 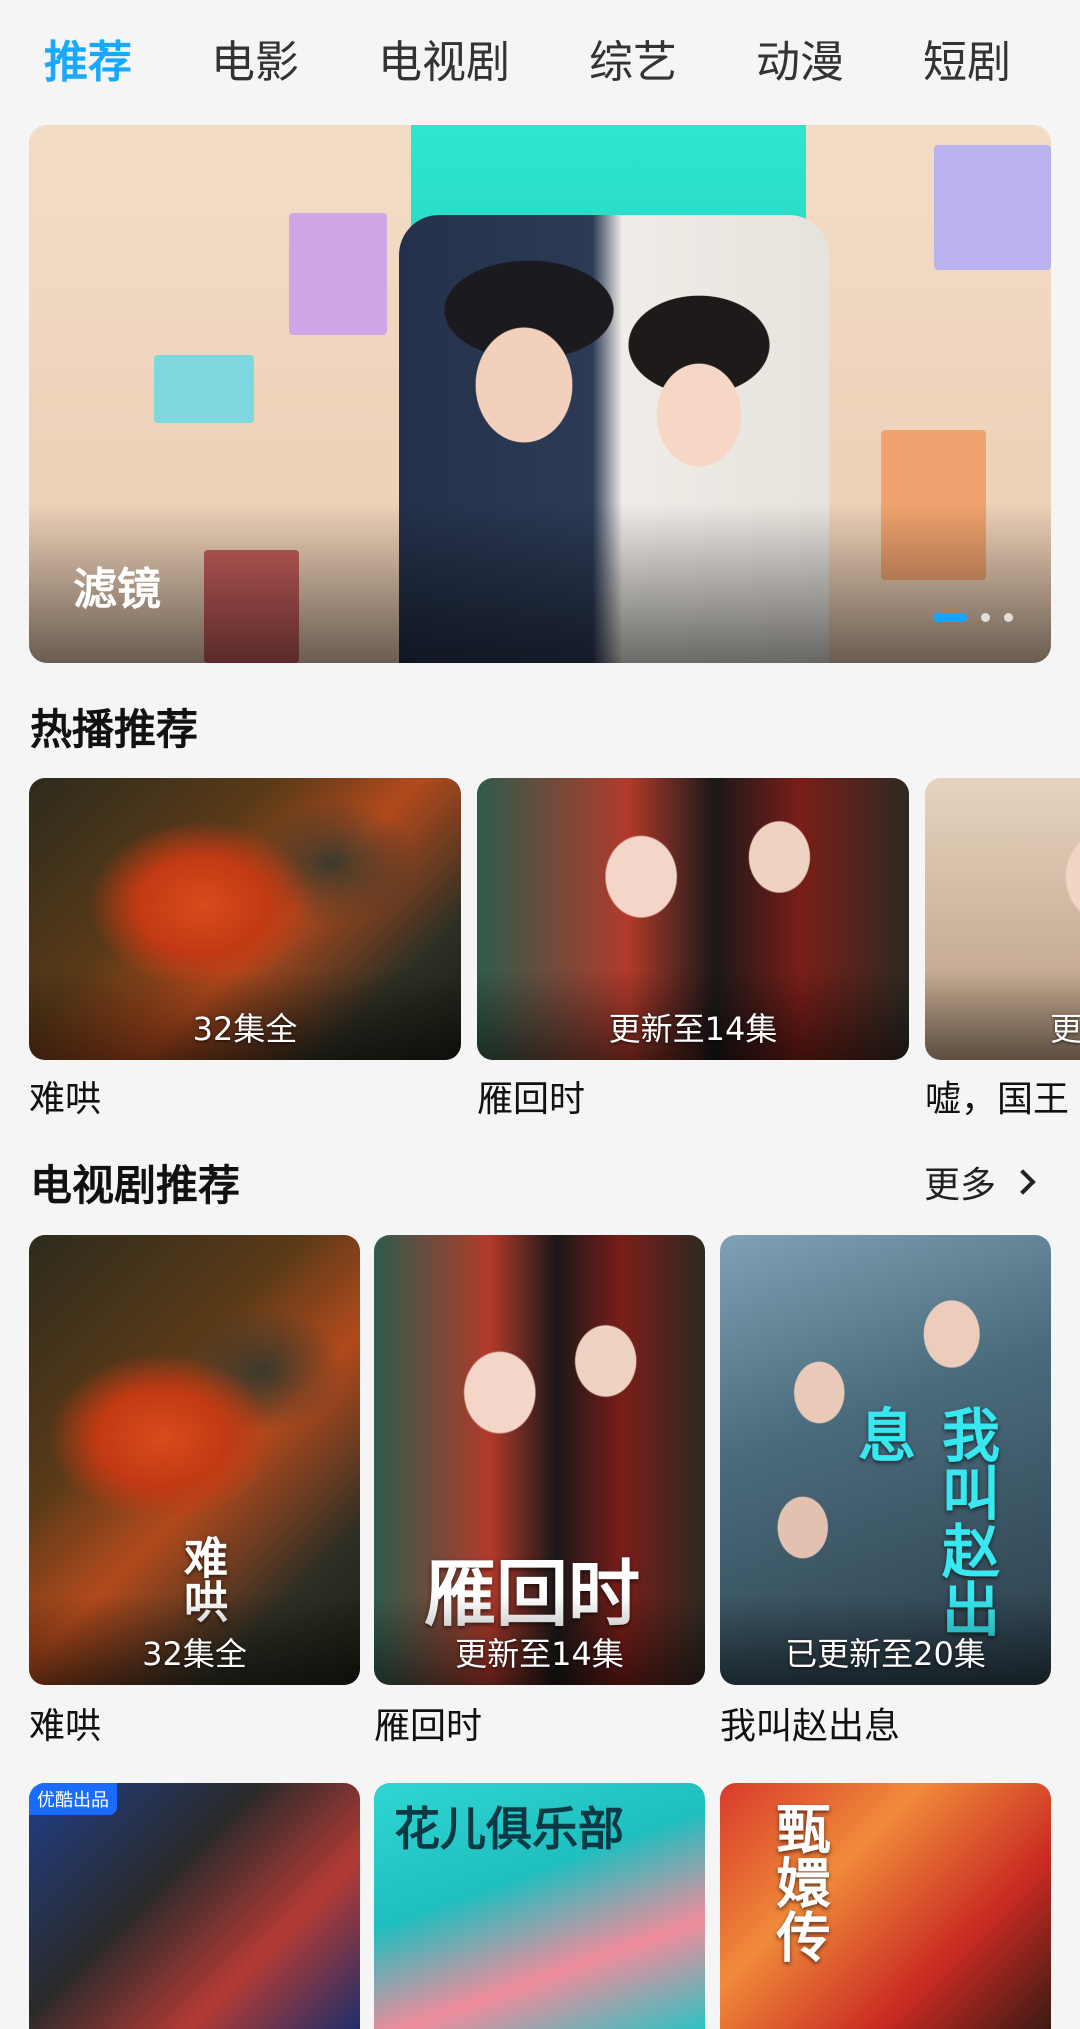 What do you see at coordinates (959, 1185) in the screenshot?
I see `more-label: 更多` at bounding box center [959, 1185].